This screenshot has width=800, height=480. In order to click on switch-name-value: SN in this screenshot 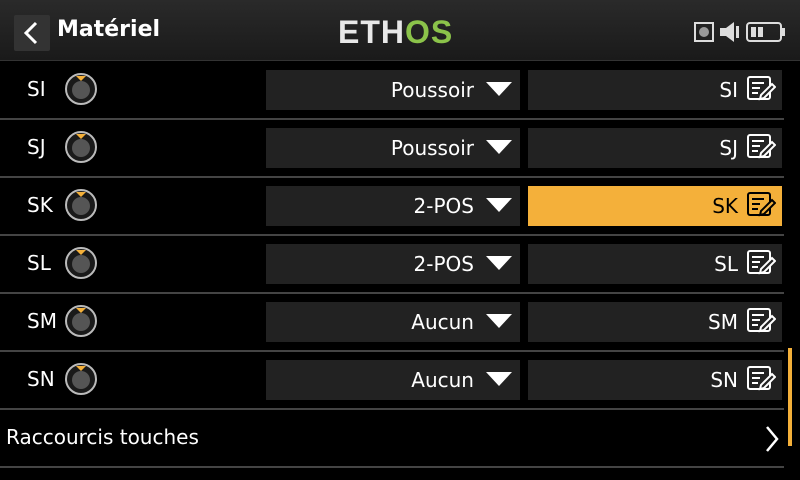, I will do `click(724, 380)`.